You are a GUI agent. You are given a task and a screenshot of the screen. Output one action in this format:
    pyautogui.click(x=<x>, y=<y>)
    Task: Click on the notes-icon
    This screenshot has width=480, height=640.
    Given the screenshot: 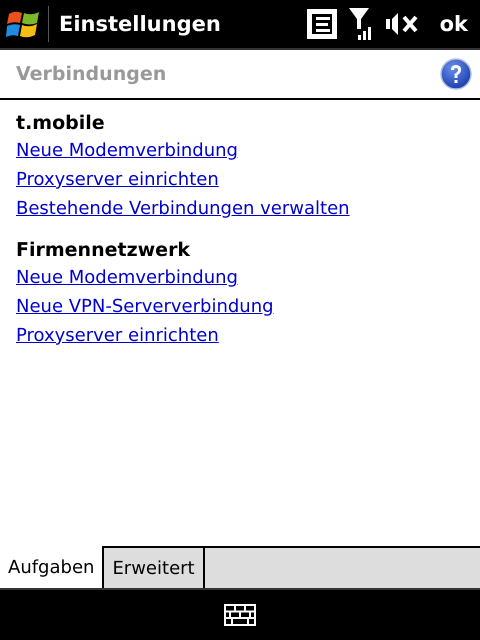 What is the action you would take?
    pyautogui.click(x=322, y=24)
    